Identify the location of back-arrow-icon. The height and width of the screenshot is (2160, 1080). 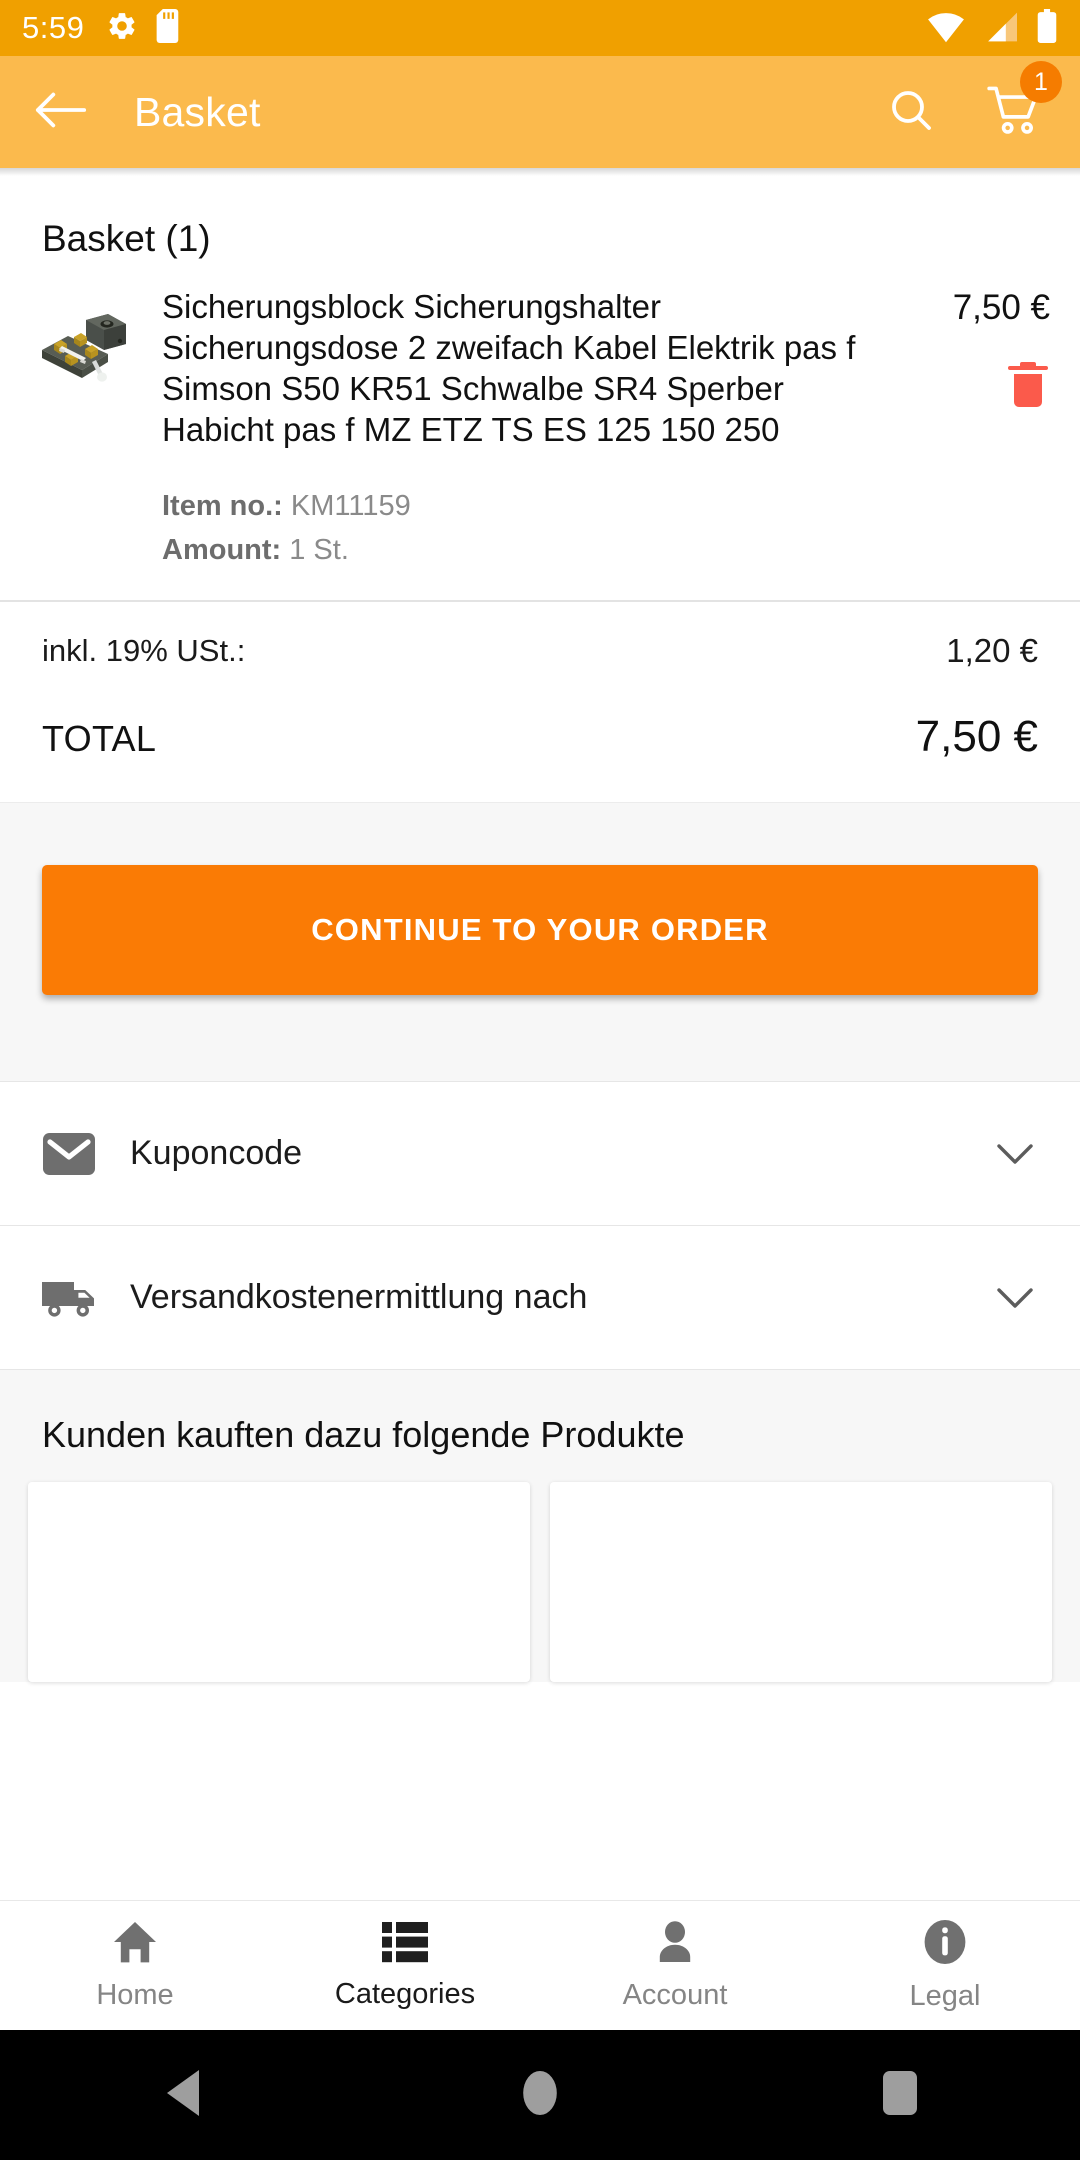
(61, 112).